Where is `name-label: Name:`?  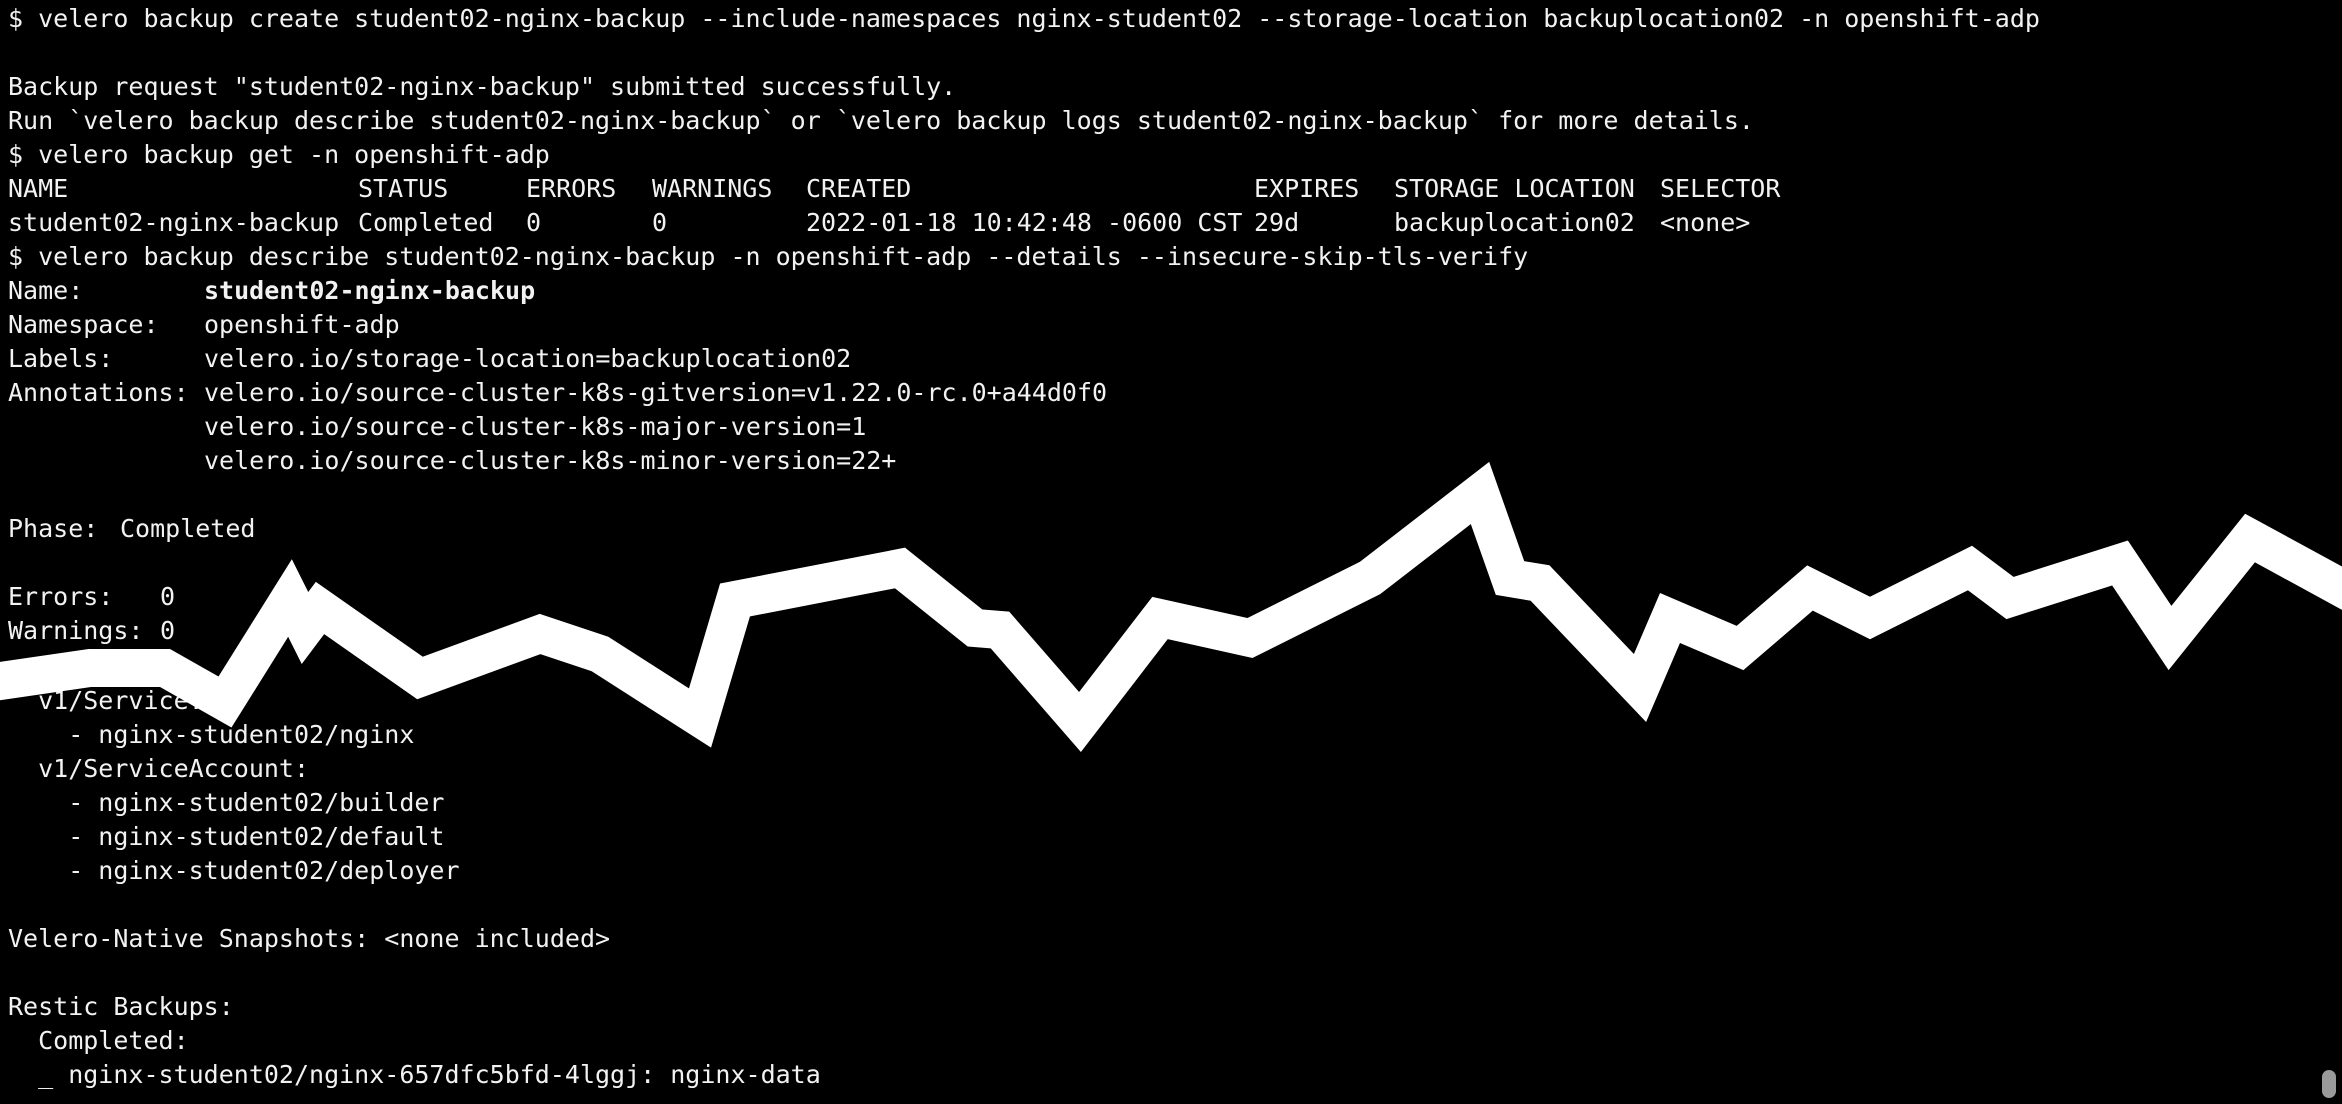
name-label: Name: is located at coordinates (46, 290).